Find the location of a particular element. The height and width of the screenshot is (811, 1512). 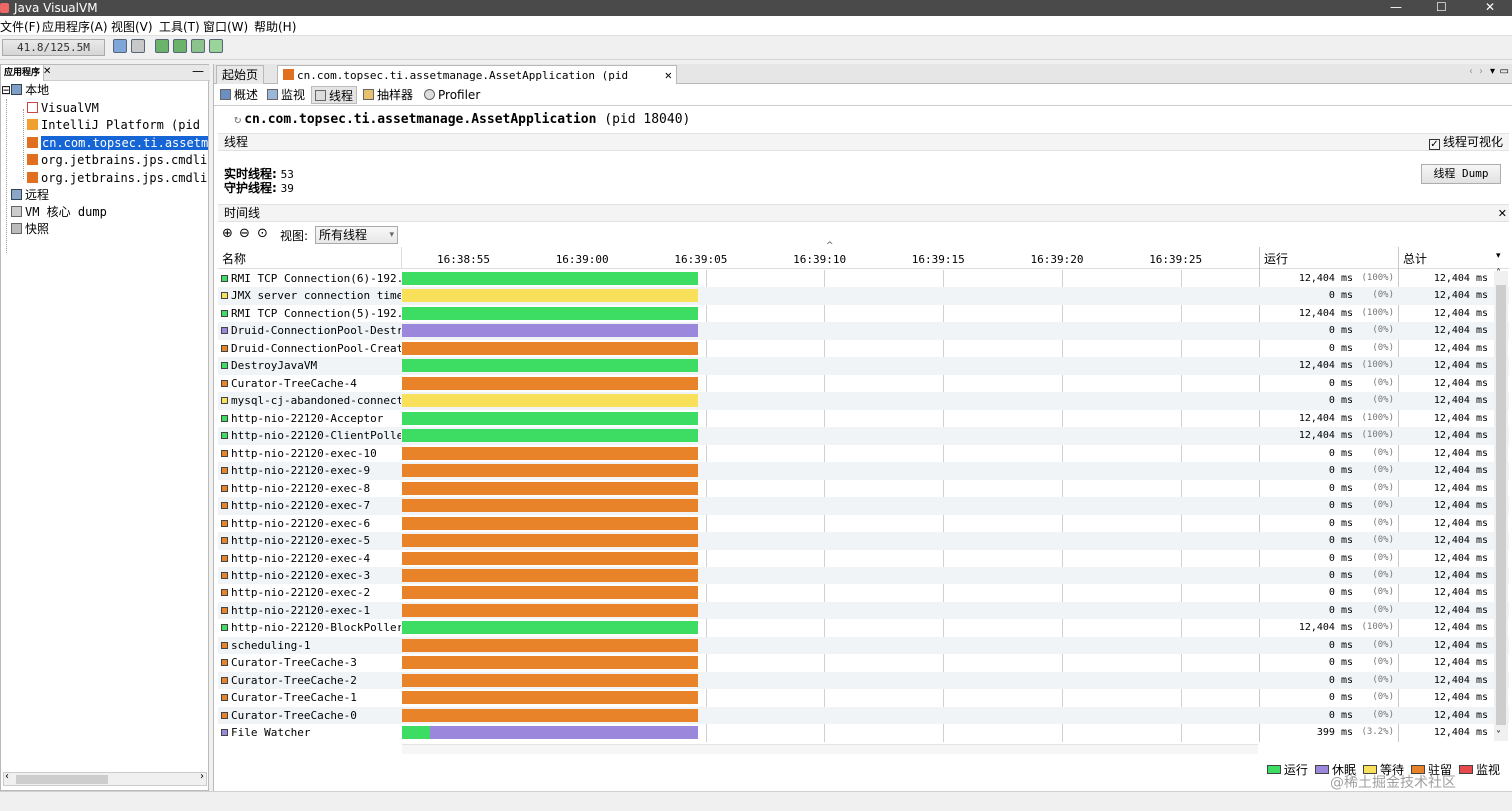

maximize-button: ☐ is located at coordinates (1441, 7).